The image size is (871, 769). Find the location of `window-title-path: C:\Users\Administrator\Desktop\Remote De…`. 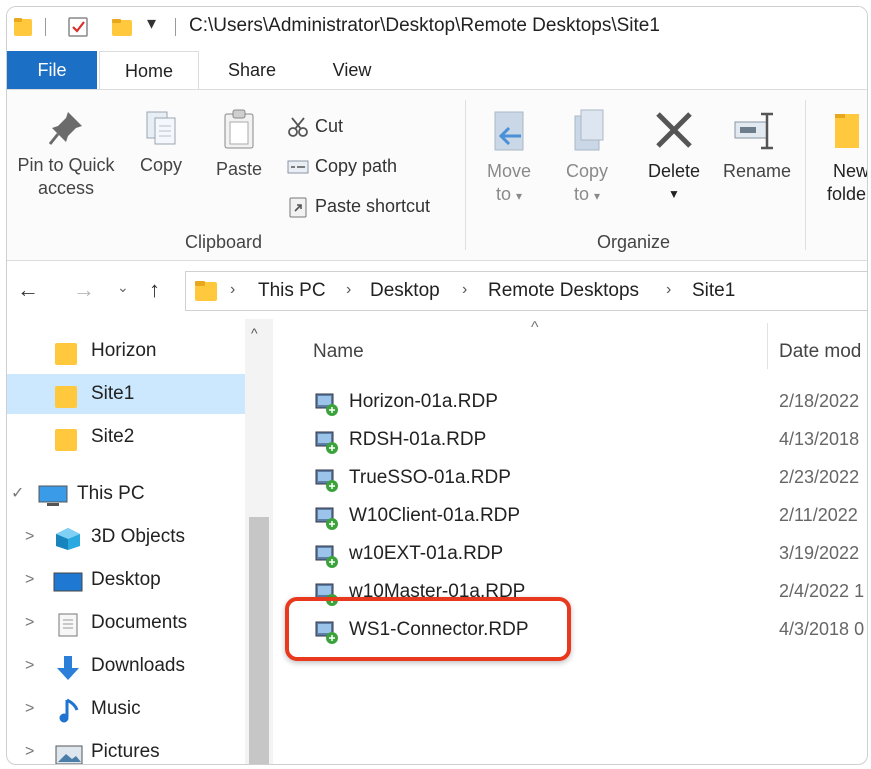

window-title-path: C:\Users\Administrator\Desktop\Remote De… is located at coordinates (424, 25).